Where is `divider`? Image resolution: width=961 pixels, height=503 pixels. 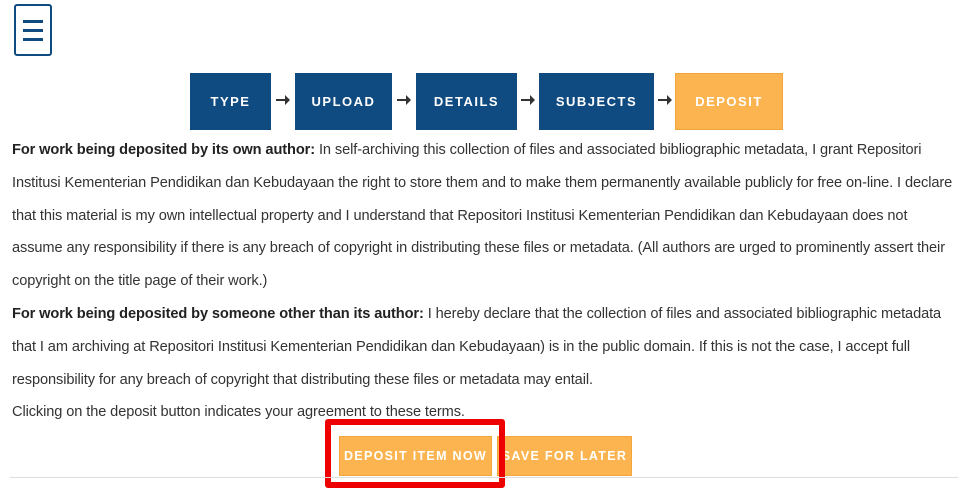
divider is located at coordinates (484, 477).